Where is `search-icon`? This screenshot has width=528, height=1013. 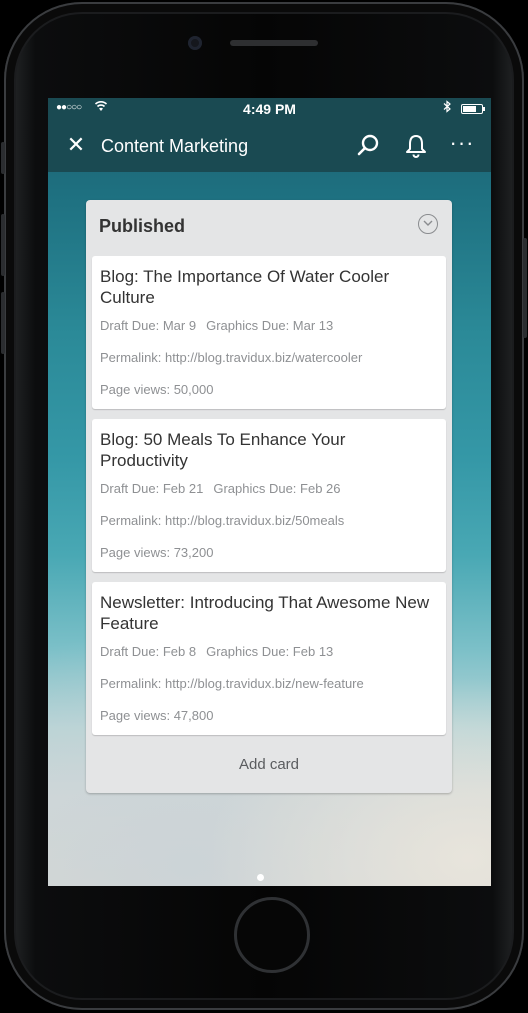
search-icon is located at coordinates (368, 145).